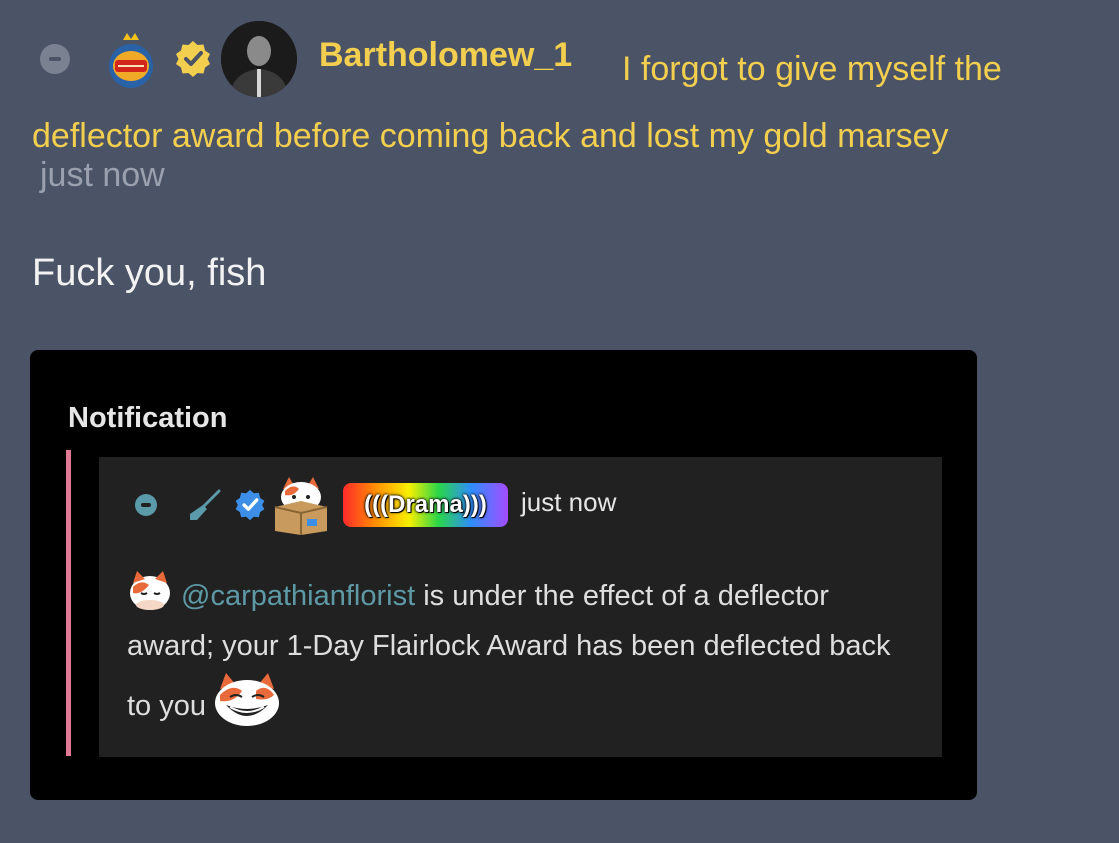 This screenshot has height=843, width=1119. What do you see at coordinates (146, 505) in the screenshot?
I see `collapse-icon` at bounding box center [146, 505].